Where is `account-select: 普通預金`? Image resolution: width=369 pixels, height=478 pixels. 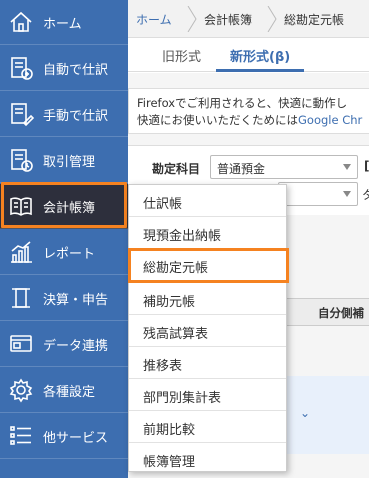 account-select: 普通預金 is located at coordinates (284, 167).